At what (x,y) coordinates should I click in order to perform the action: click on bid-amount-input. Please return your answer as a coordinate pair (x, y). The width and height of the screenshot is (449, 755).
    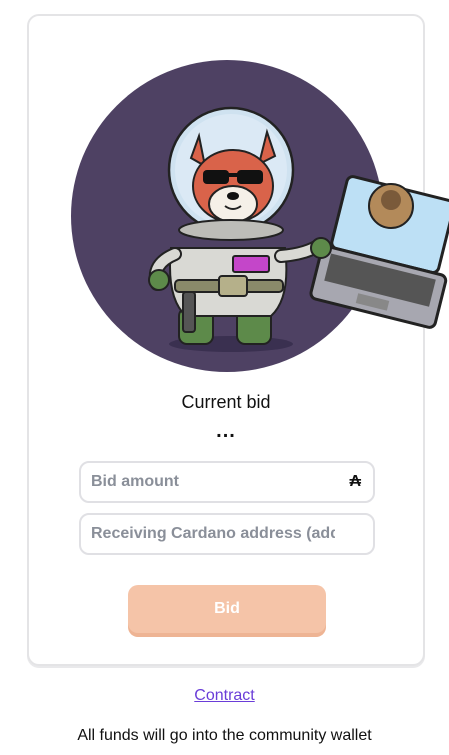
    Looking at the image, I should click on (227, 482).